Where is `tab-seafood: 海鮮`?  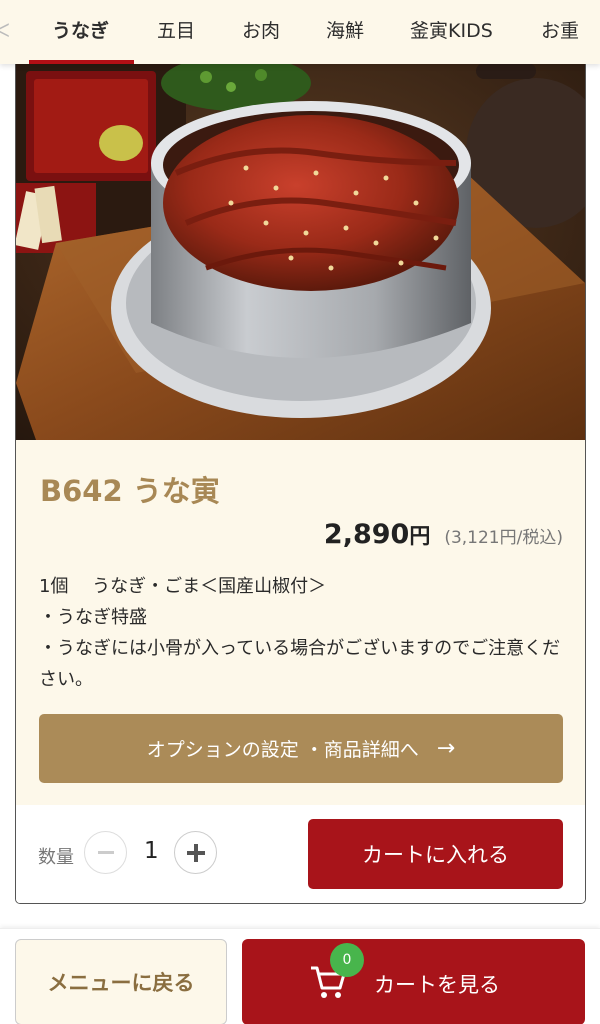 tab-seafood: 海鮮 is located at coordinates (345, 32).